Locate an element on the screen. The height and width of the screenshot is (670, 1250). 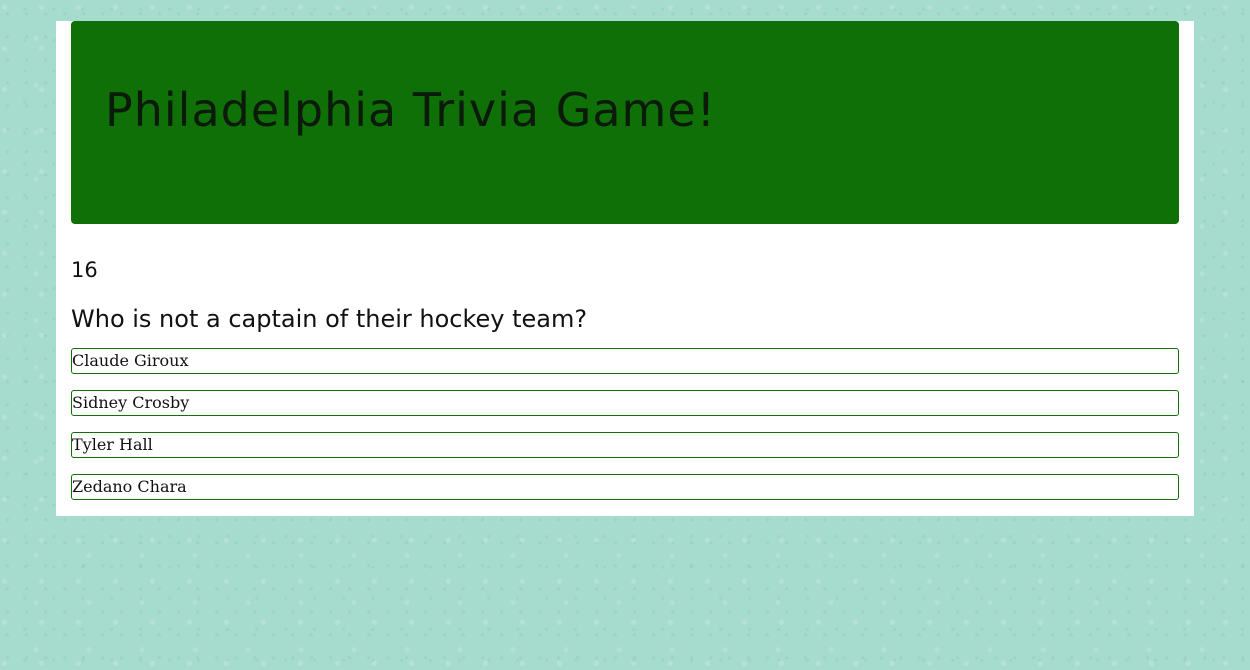
answer-button-2: Sidney Crosby is located at coordinates (625, 403).